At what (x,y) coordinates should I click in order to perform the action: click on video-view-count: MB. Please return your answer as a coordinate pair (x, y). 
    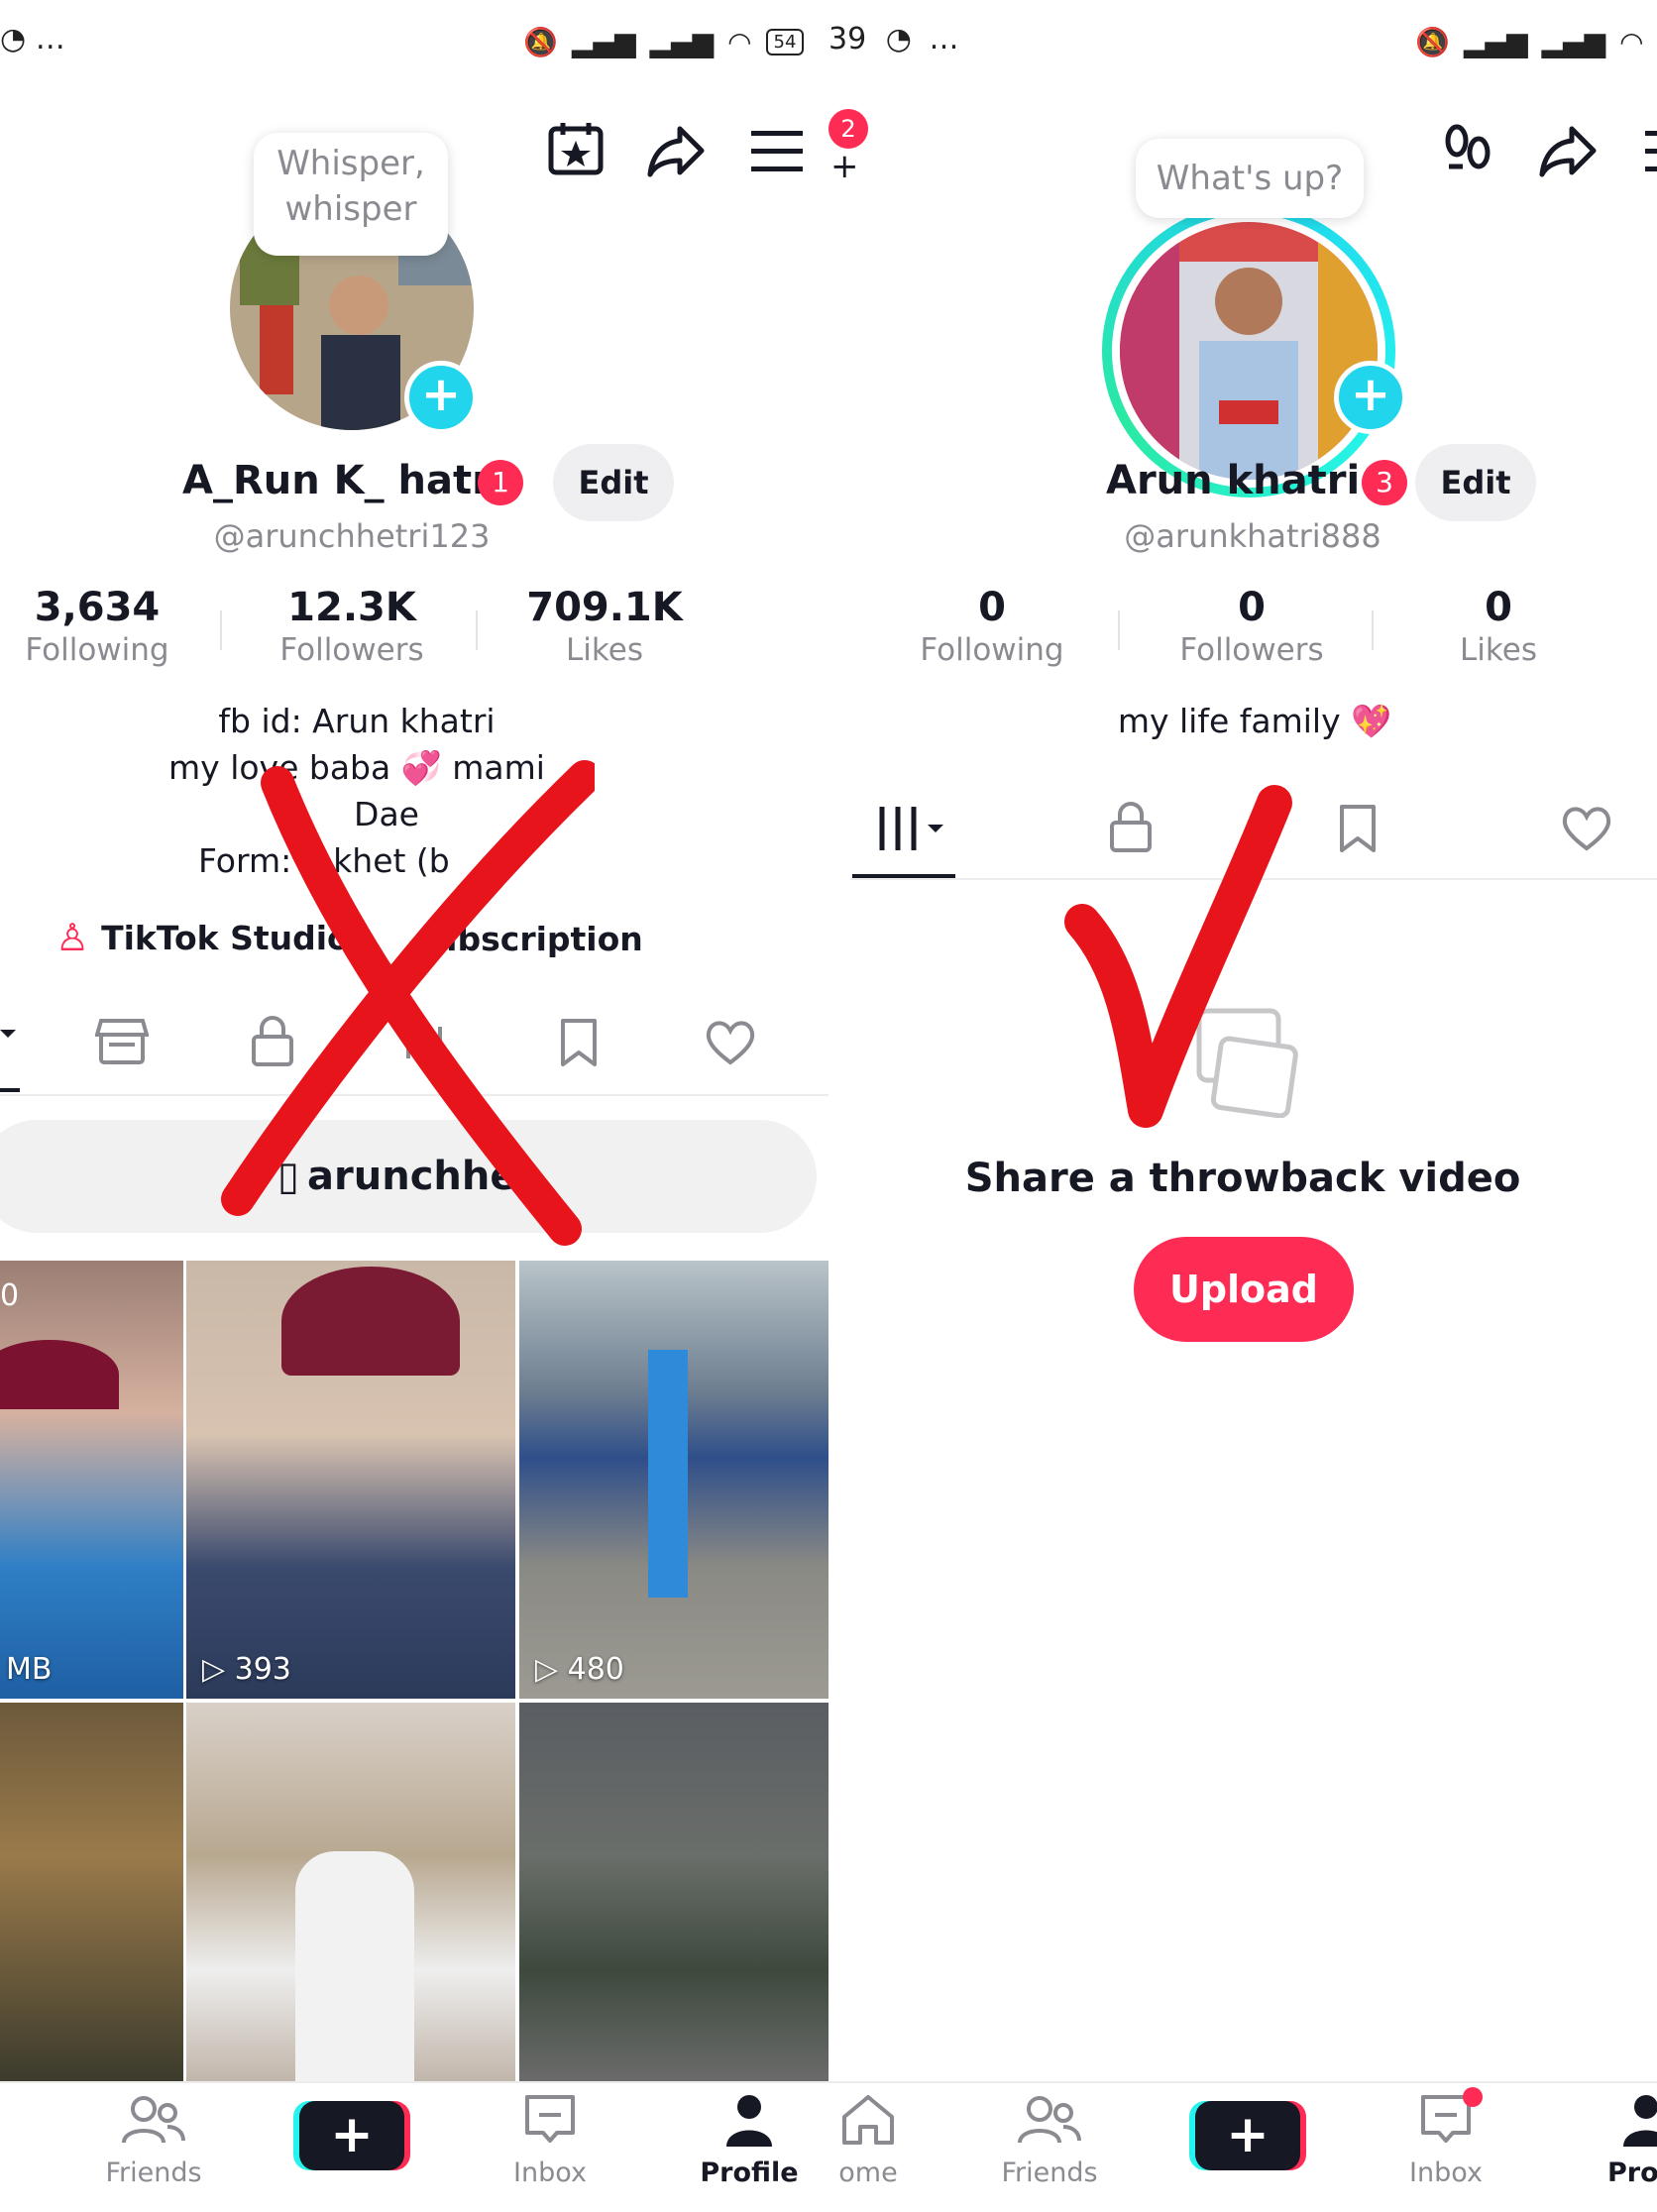
    Looking at the image, I should click on (29, 1669).